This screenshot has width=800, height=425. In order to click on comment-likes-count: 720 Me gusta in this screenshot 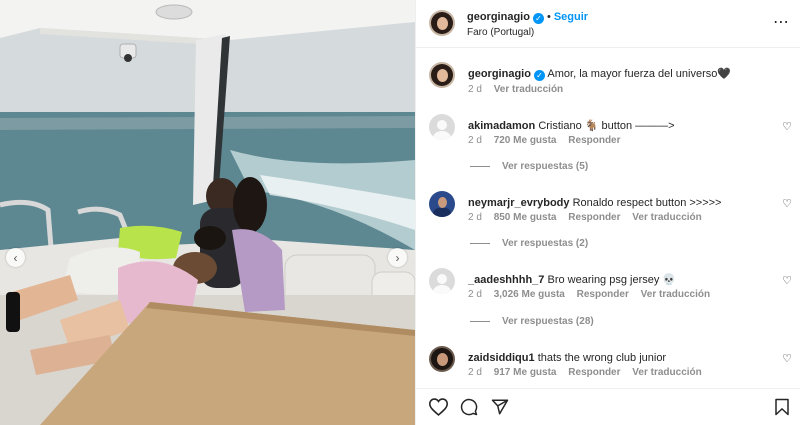, I will do `click(525, 140)`.